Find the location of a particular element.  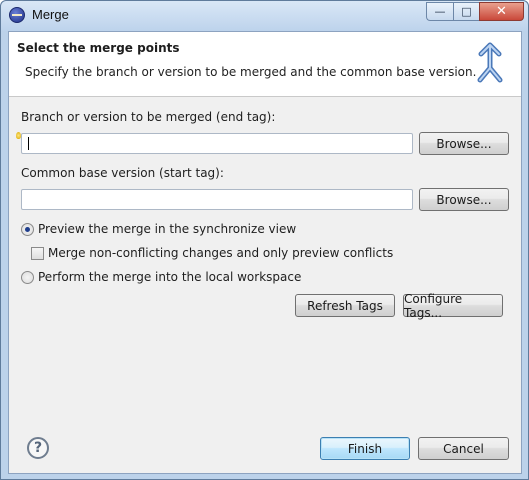

footer-separator is located at coordinates (265, 428).